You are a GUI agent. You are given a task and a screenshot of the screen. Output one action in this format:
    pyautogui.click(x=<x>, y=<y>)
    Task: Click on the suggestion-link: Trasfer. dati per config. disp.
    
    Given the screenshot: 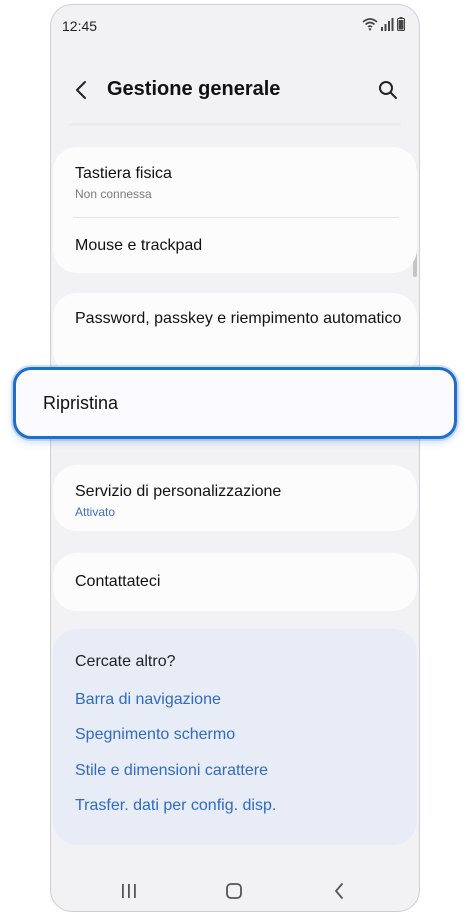 What is the action you would take?
    pyautogui.click(x=175, y=806)
    